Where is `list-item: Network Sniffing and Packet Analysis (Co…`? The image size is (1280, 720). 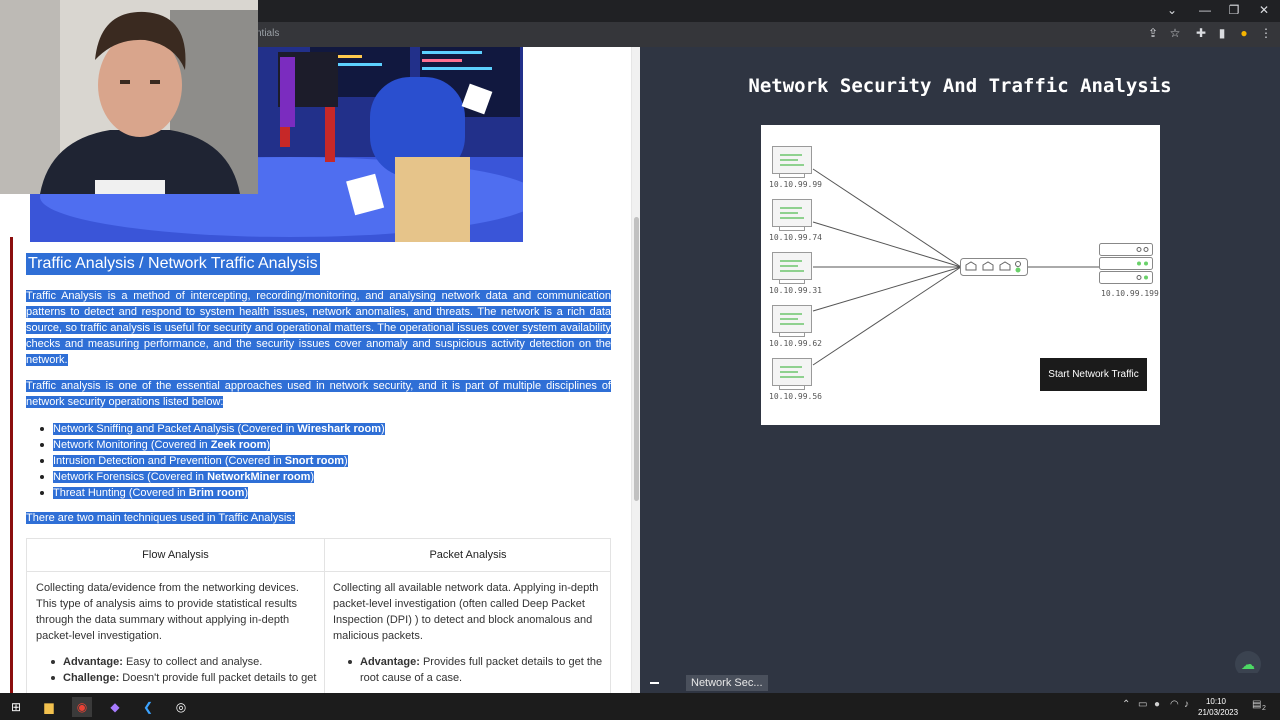
list-item: Network Sniffing and Packet Analysis (Co… is located at coordinates (246, 429).